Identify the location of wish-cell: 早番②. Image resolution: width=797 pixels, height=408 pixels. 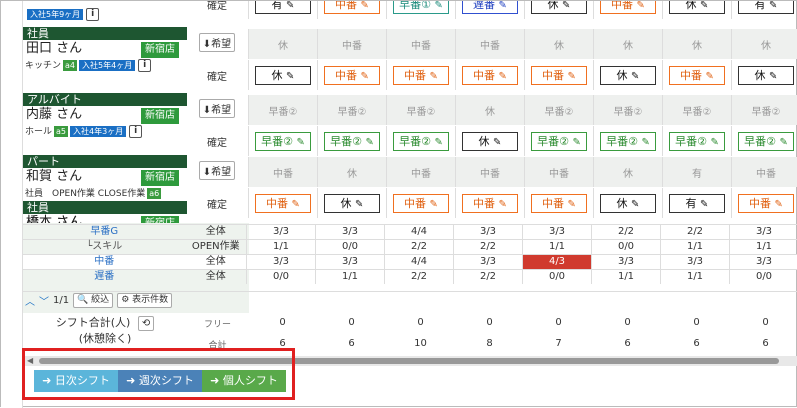
(764, 110).